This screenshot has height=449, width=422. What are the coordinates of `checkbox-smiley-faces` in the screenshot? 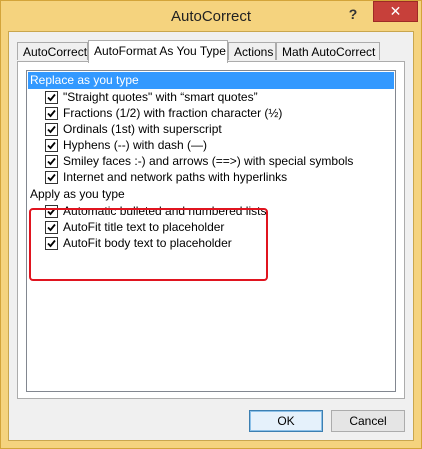 It's located at (51, 161).